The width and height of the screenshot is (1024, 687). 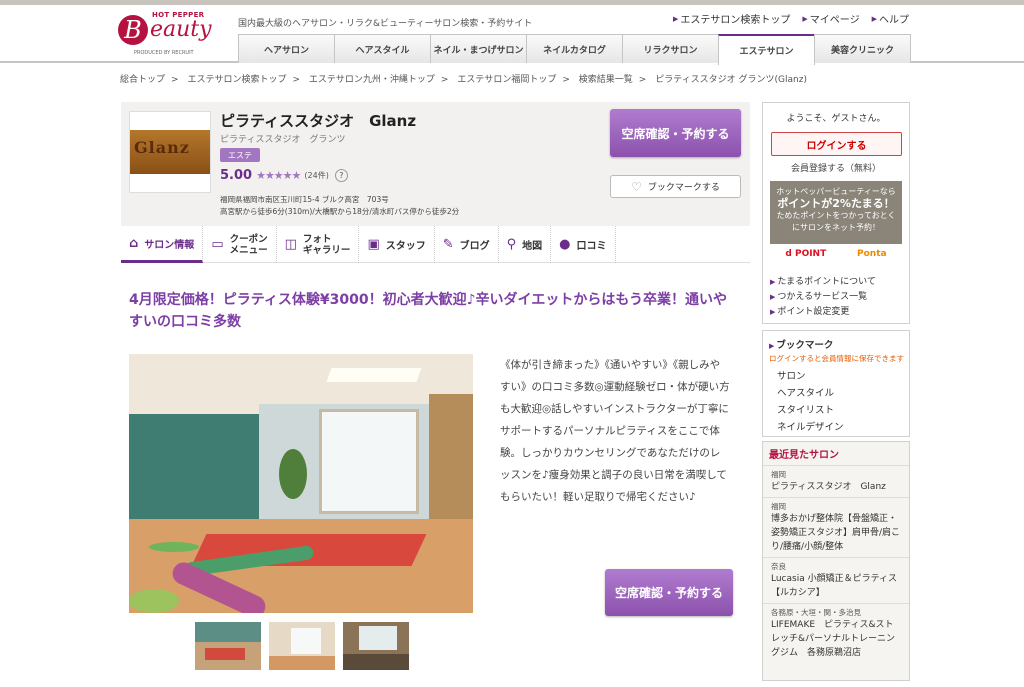 What do you see at coordinates (373, 244) in the screenshot?
I see `staff-icon: ▣` at bounding box center [373, 244].